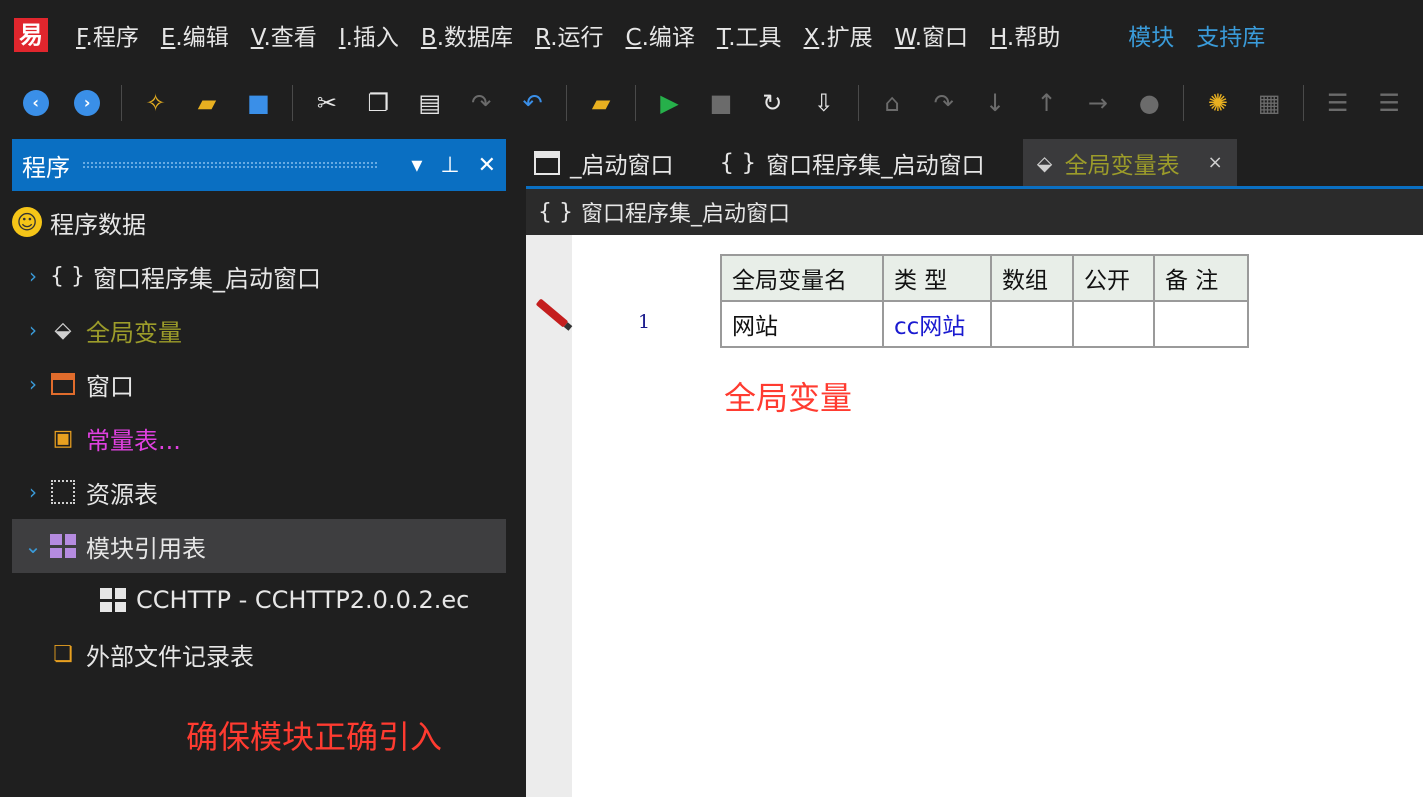 The width and height of the screenshot is (1423, 797). Describe the element at coordinates (259, 222) in the screenshot. I see `tree-item-root: ☺ 程序数据` at that location.